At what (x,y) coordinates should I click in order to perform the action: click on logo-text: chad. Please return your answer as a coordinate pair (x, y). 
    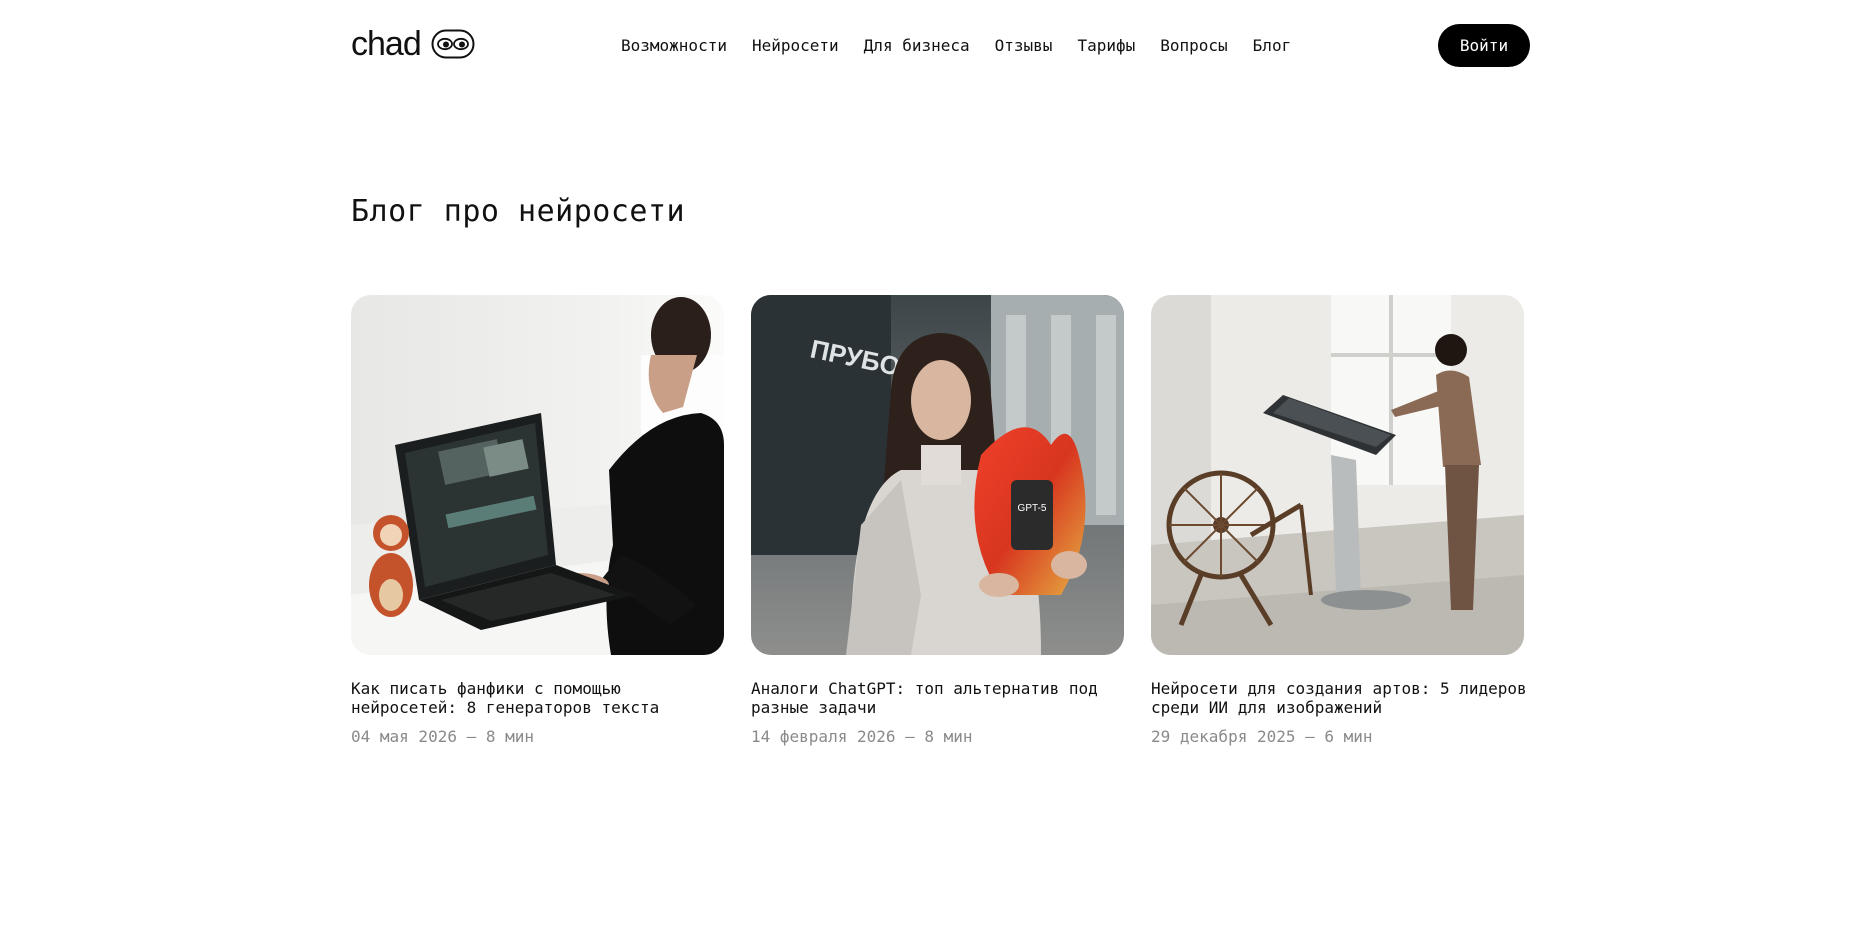
    Looking at the image, I should click on (386, 44).